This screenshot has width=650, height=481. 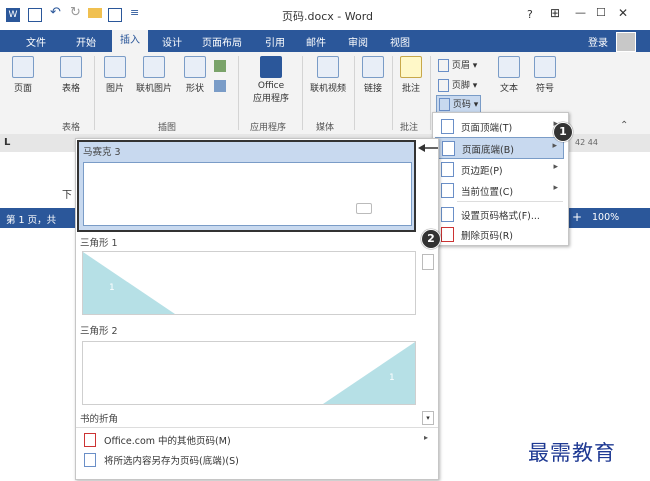 I want to click on picture-icon, so click(x=115, y=67).